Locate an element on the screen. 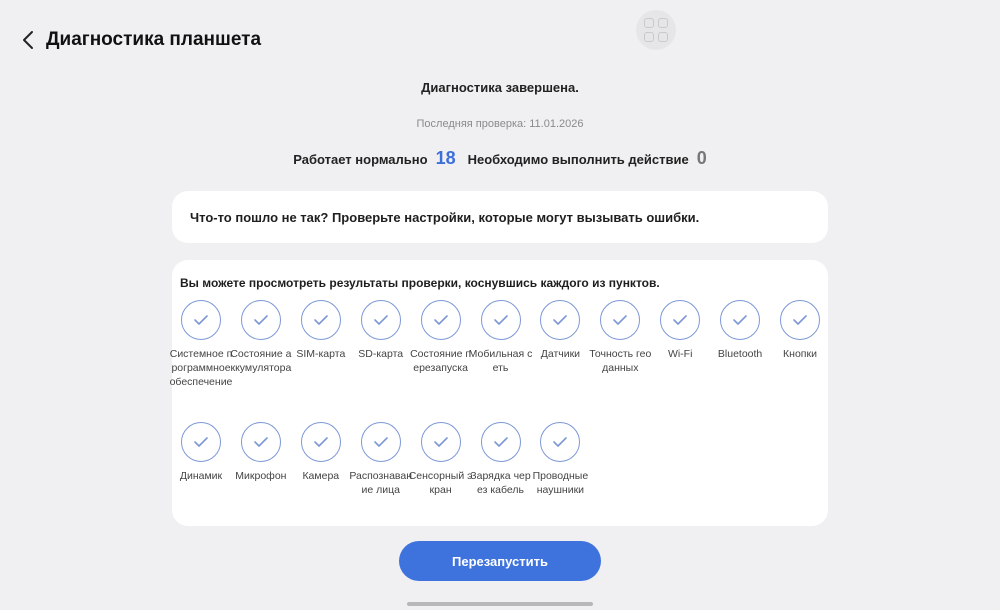  check-item: Датчики is located at coordinates (560, 330).